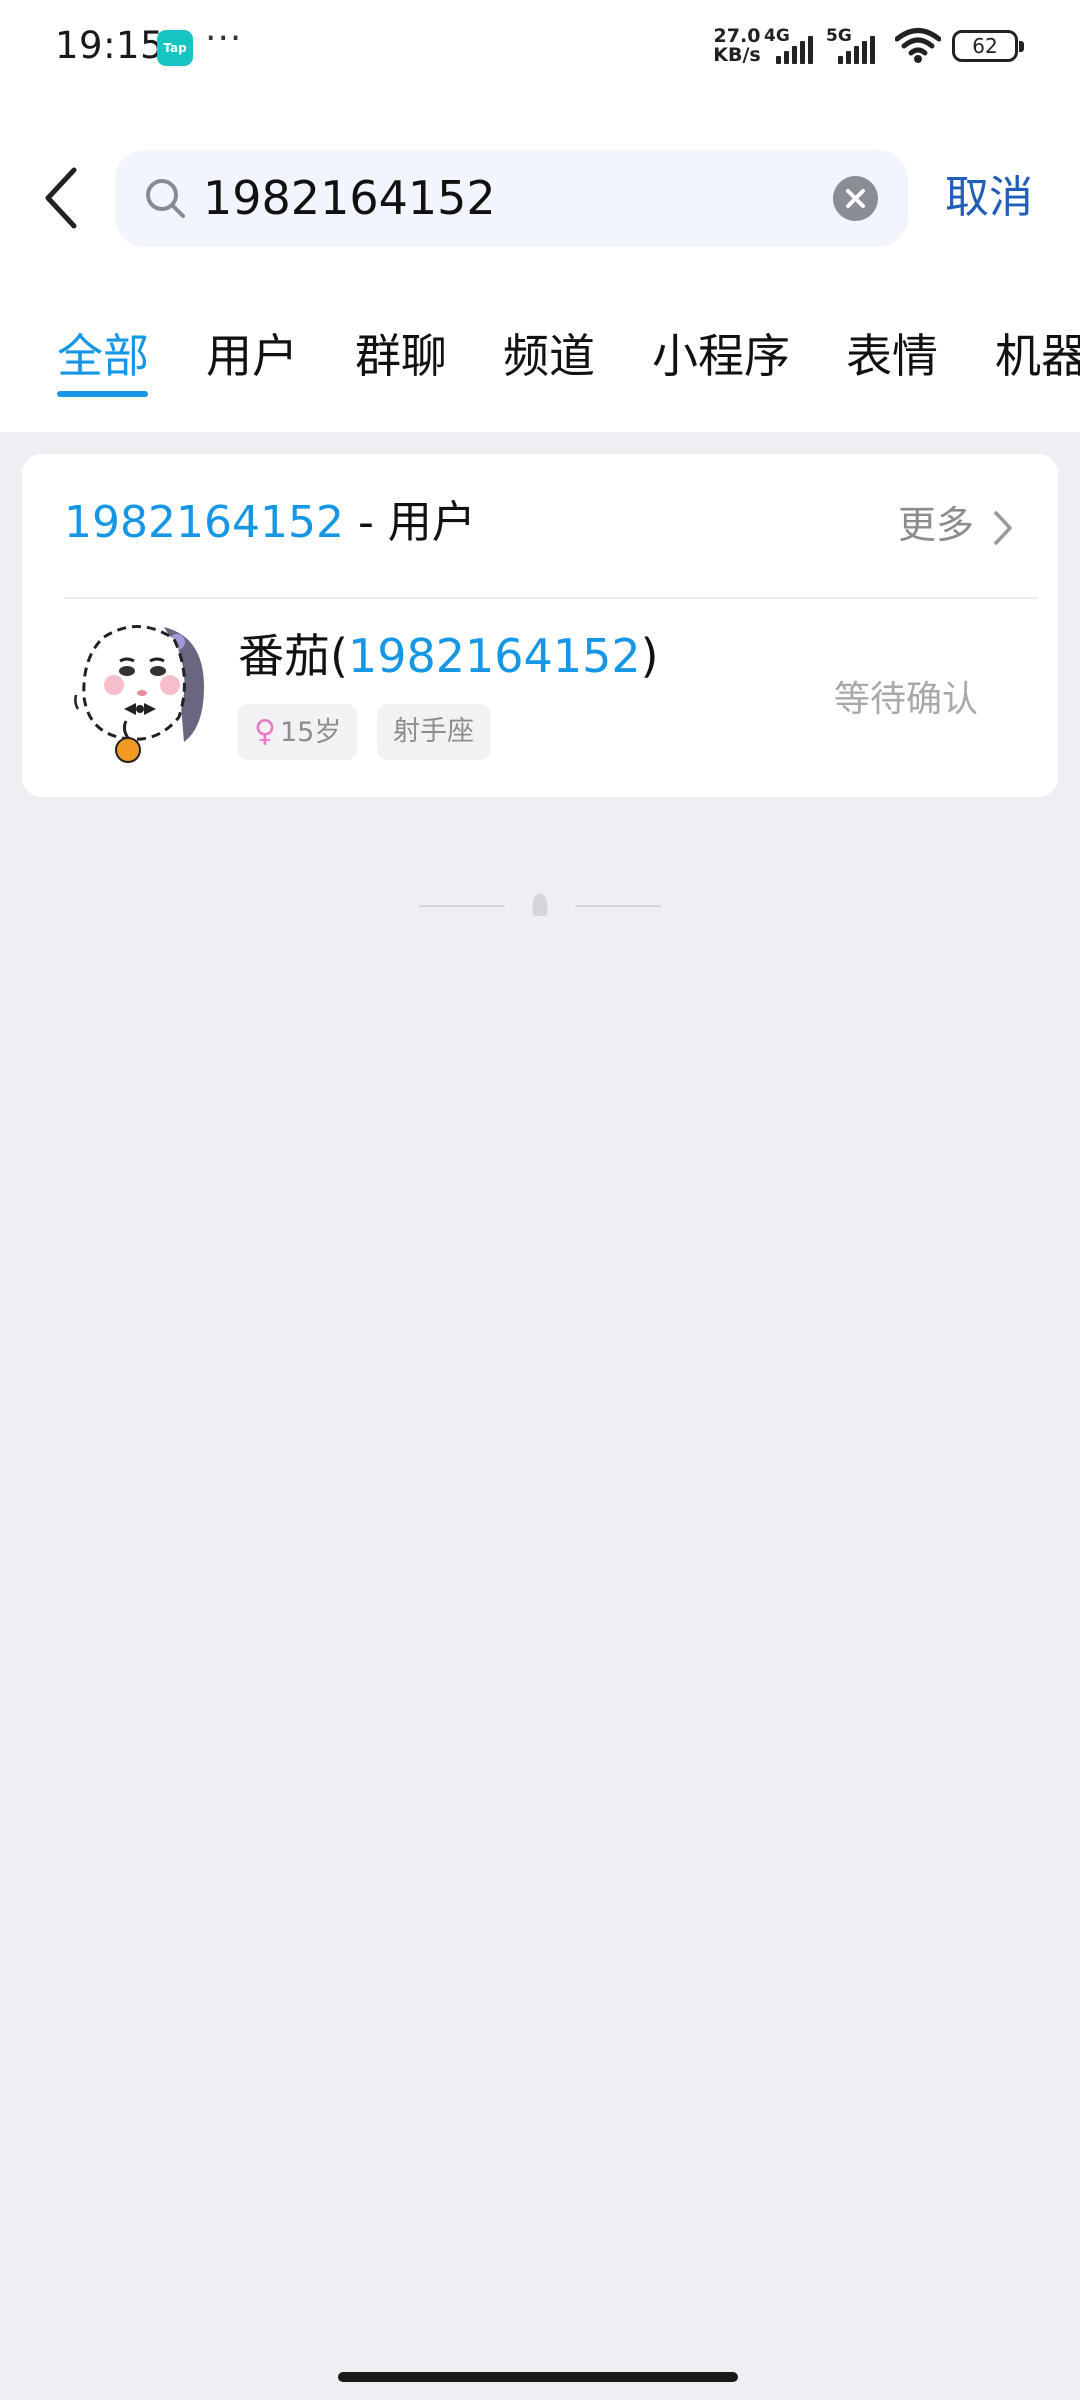  What do you see at coordinates (855, 45) in the screenshot?
I see `signal-5g-icon: 5G` at bounding box center [855, 45].